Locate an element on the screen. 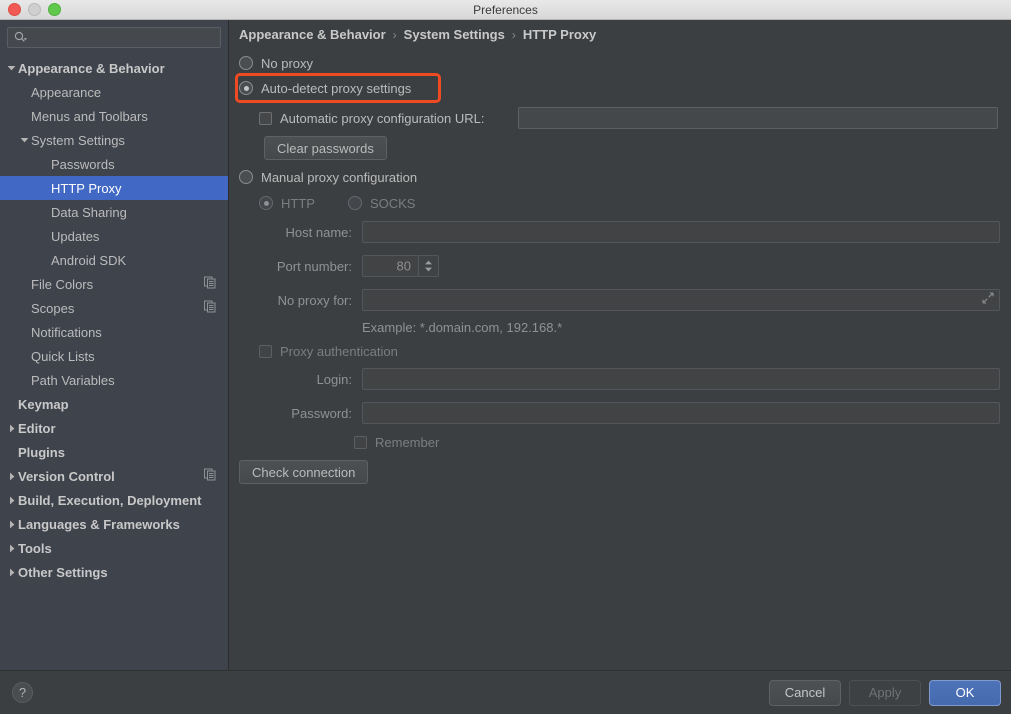 This screenshot has height=714, width=1011. sidebar-item-android-sdk: Android SDK is located at coordinates (114, 260).